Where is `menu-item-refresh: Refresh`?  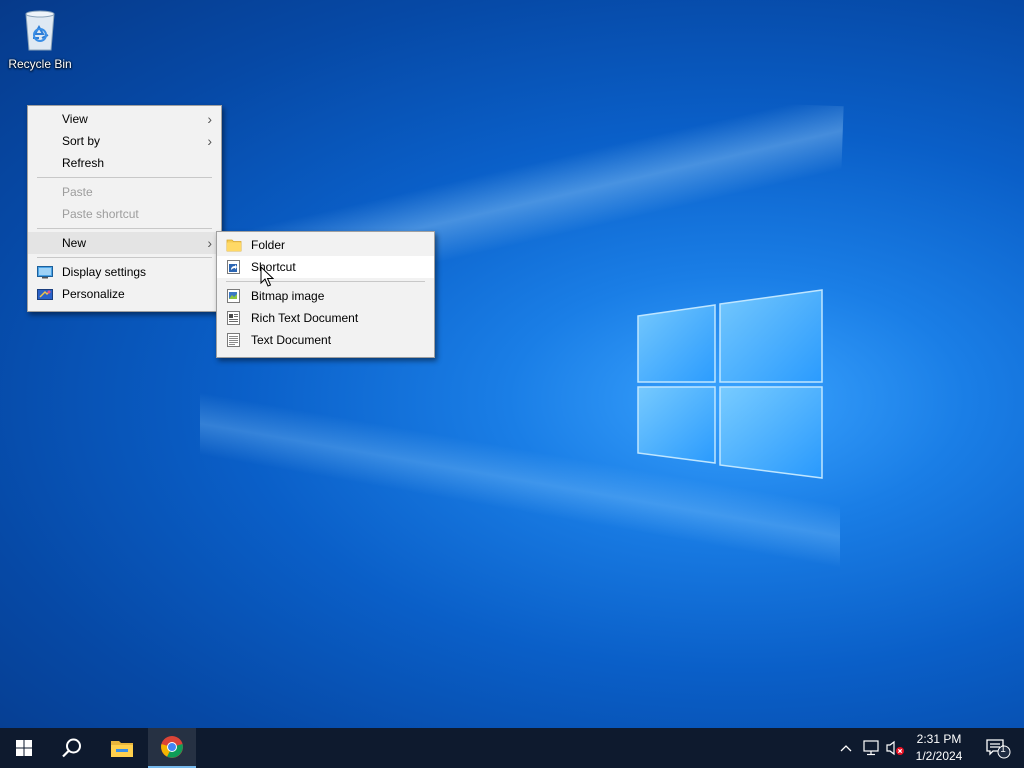
menu-item-refresh: Refresh is located at coordinates (124, 163).